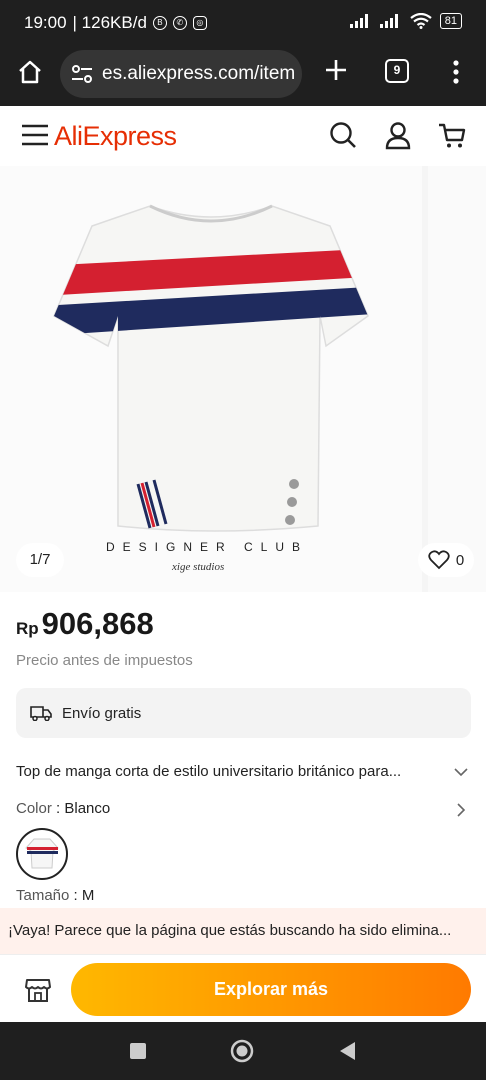 The width and height of the screenshot is (486, 1080). What do you see at coordinates (97, 623) in the screenshot?
I see `price-amount: 906,868` at bounding box center [97, 623].